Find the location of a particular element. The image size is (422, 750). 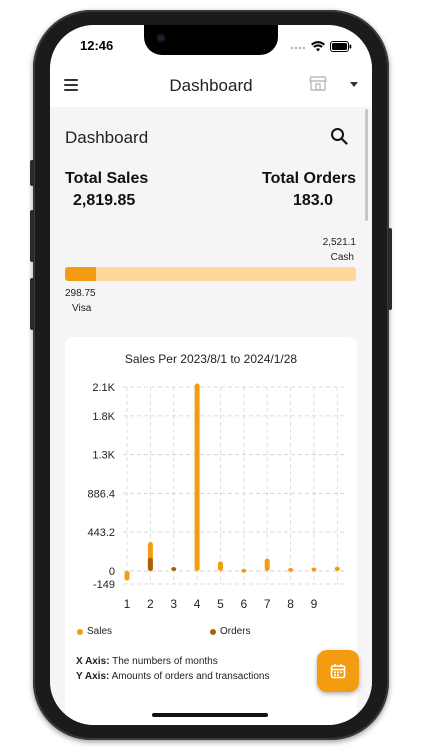

y-tick-label: 886.4 is located at coordinates (101, 494).